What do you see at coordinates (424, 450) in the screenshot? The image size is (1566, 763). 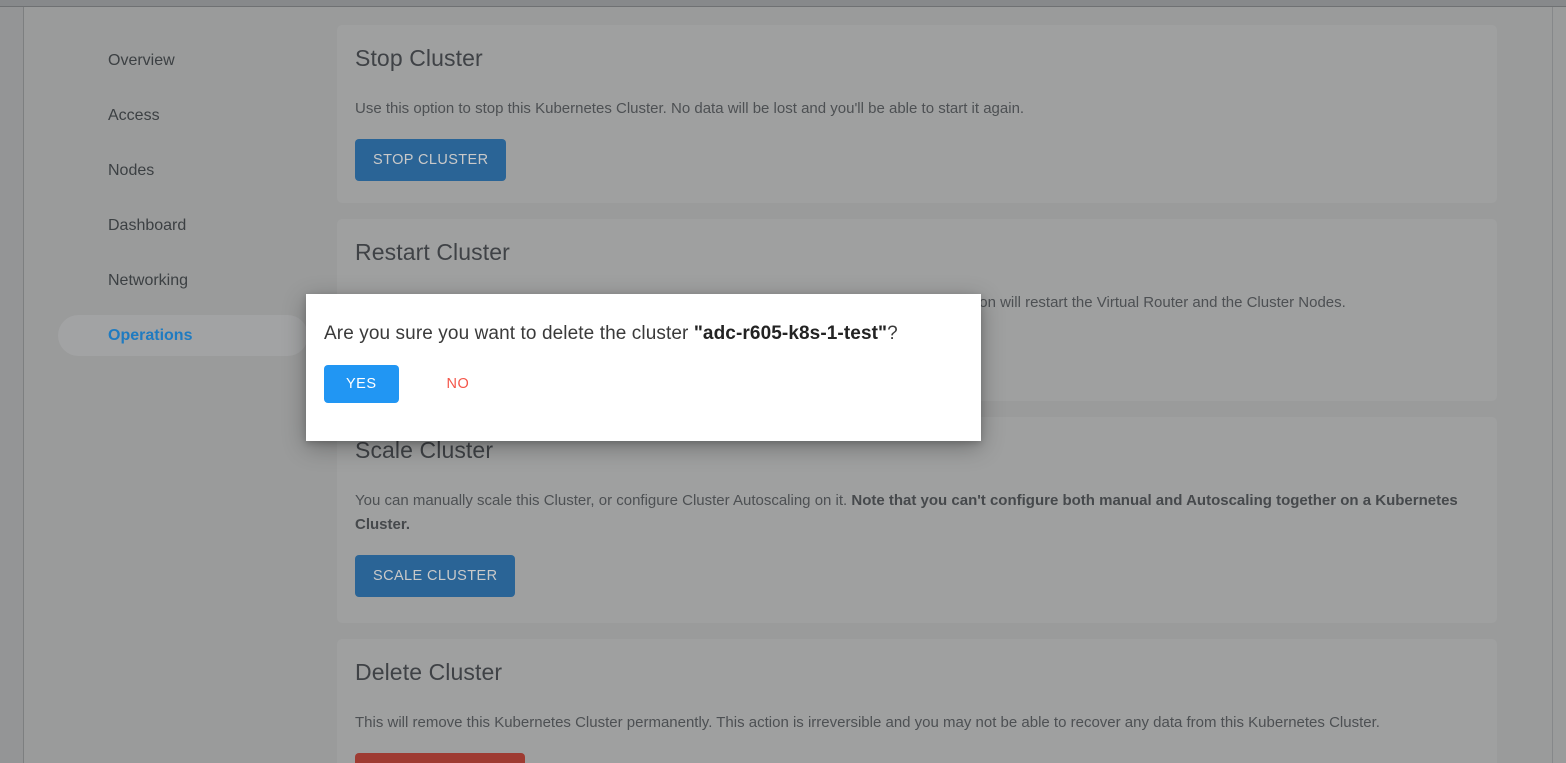 I see `scale-cluster-title: Scale Cluster` at bounding box center [424, 450].